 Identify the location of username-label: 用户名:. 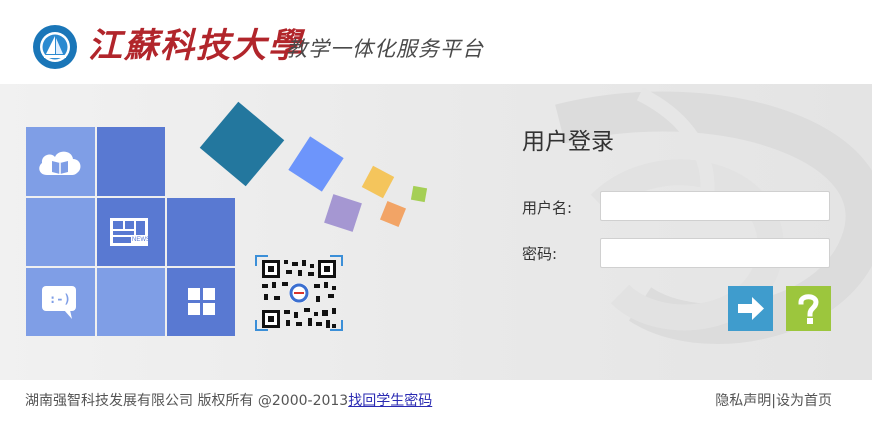
(547, 208).